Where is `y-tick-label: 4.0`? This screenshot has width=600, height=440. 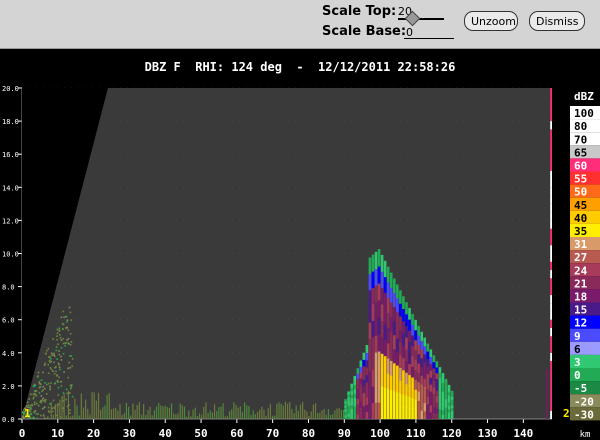
y-tick-label: 4.0 is located at coordinates (8, 354).